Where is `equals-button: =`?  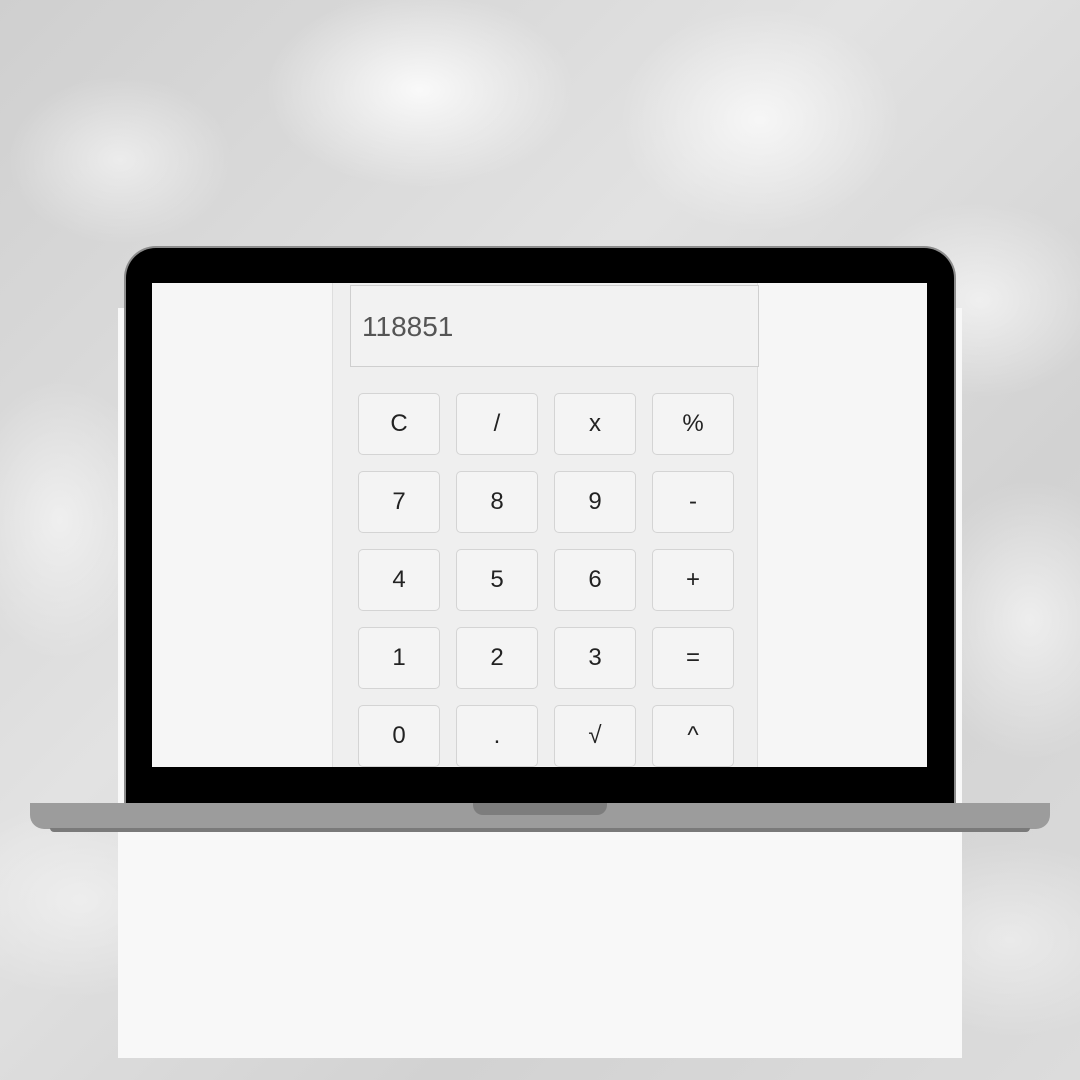 equals-button: = is located at coordinates (693, 658).